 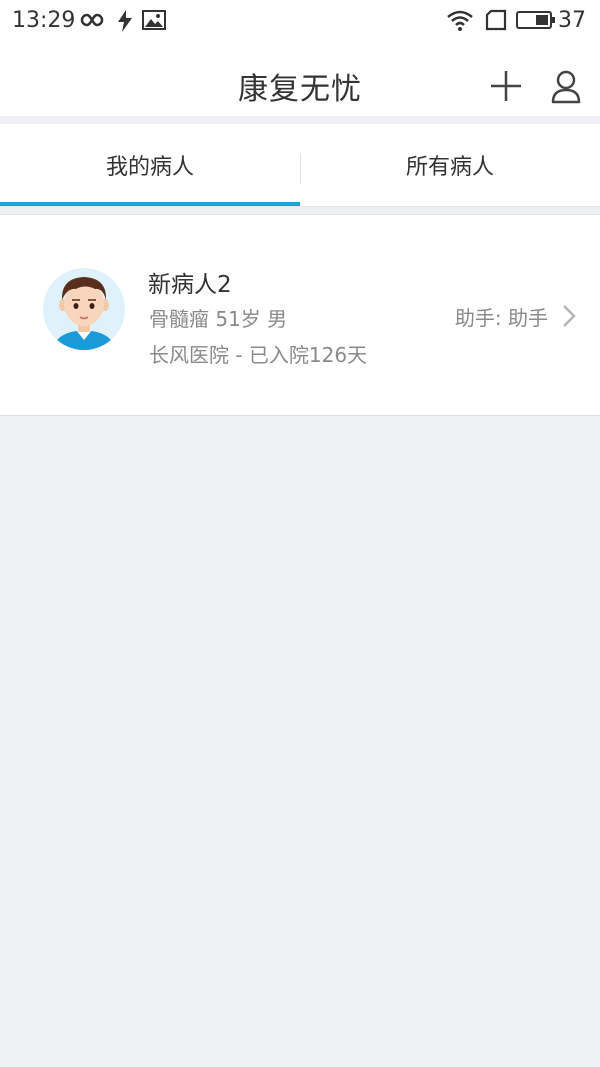 I want to click on user-icon, so click(x=566, y=87).